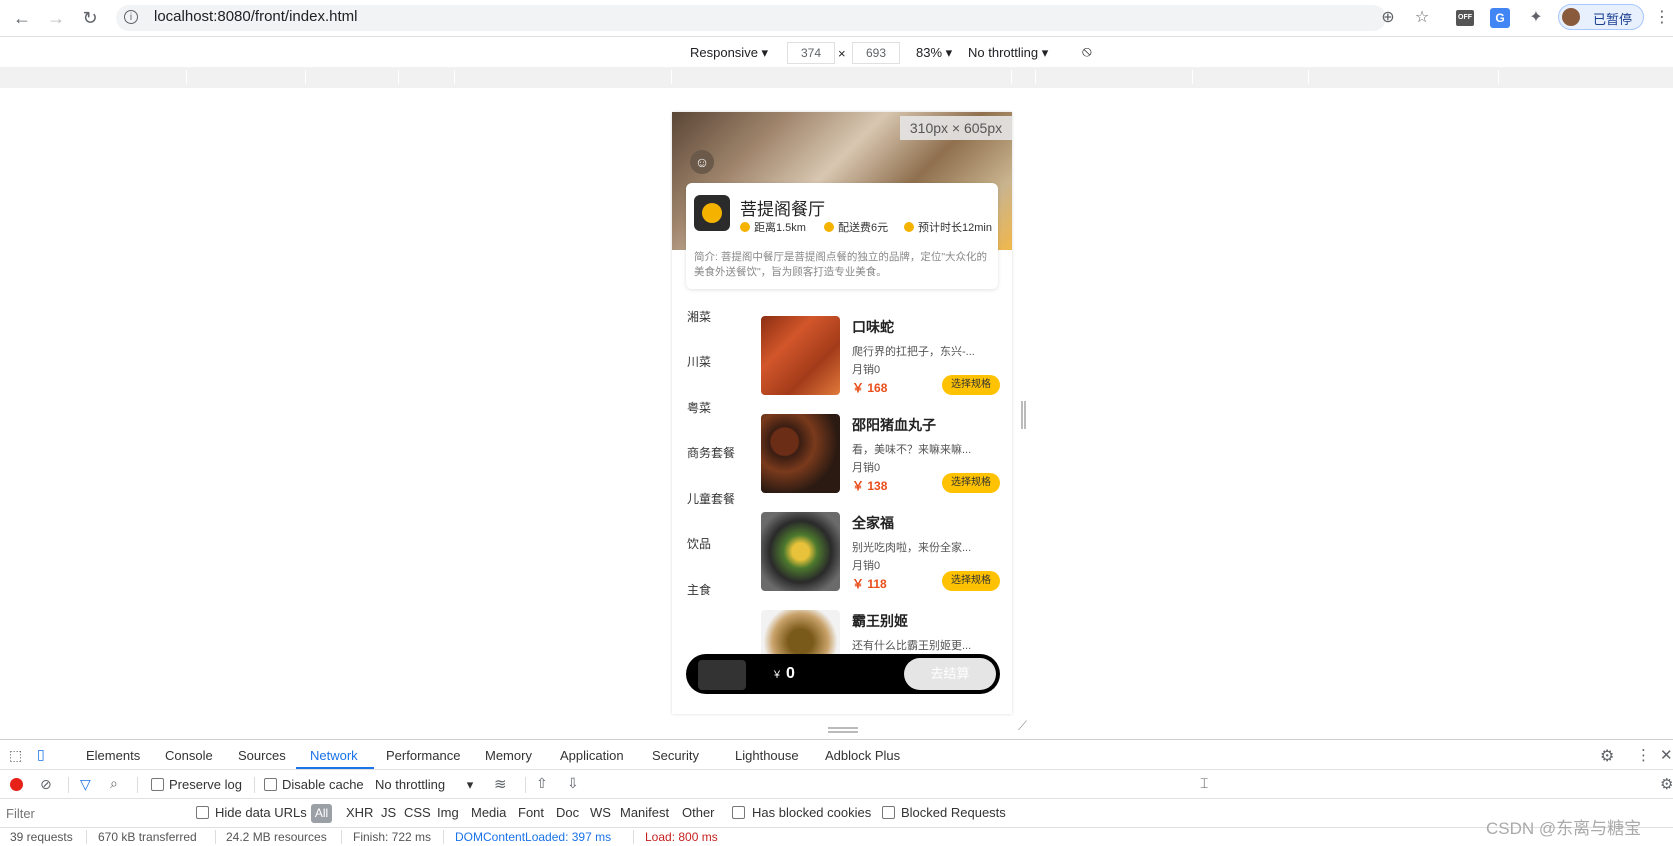 This screenshot has height=846, width=1673. What do you see at coordinates (189, 755) in the screenshot?
I see `tab-console: Console` at bounding box center [189, 755].